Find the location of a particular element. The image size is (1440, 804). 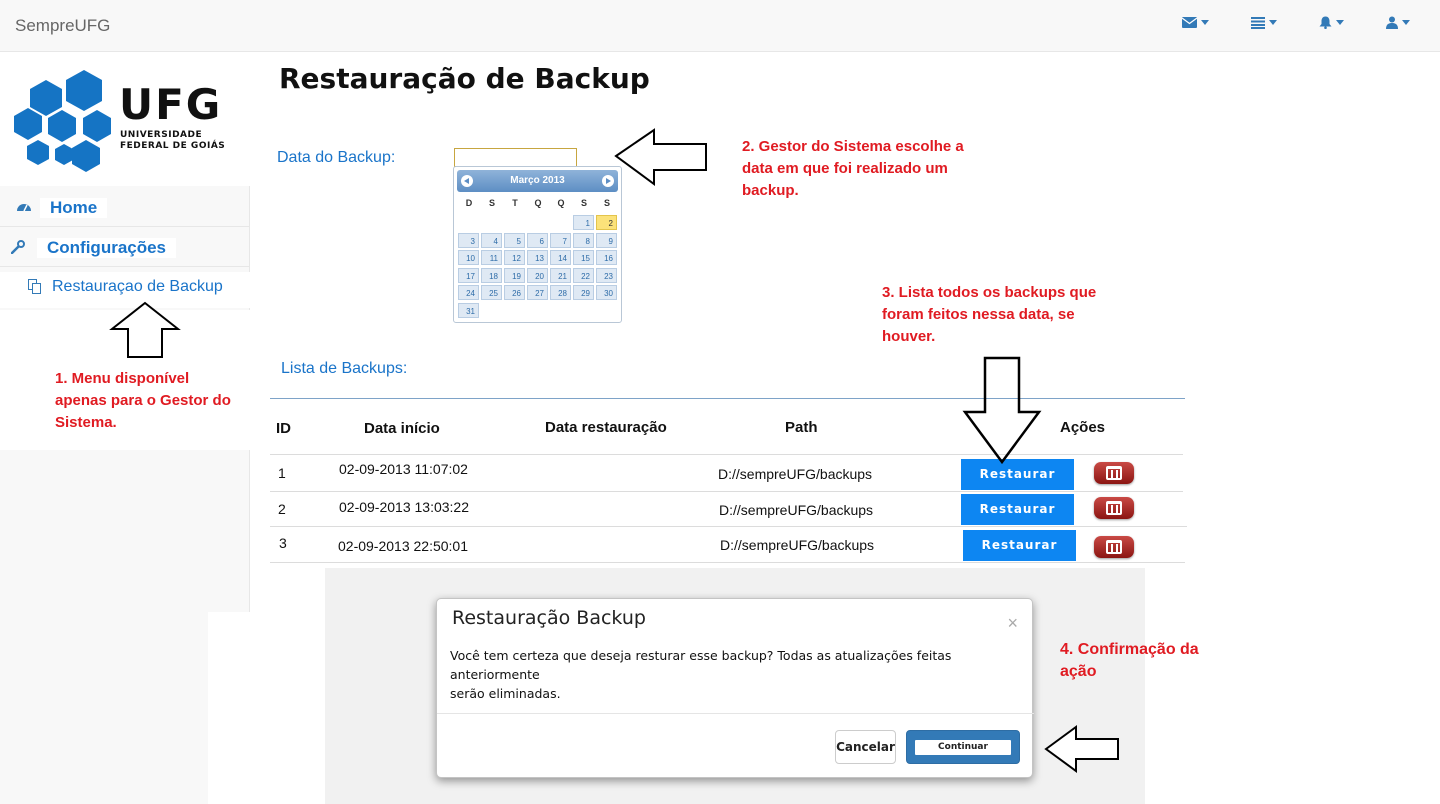

brand-title: SempreUFG is located at coordinates (62, 26).